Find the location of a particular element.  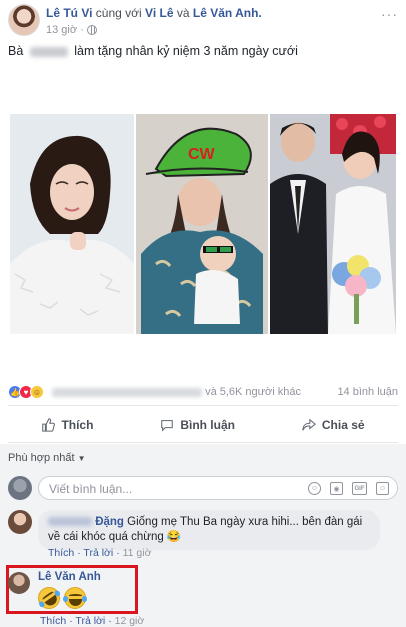

photo-mother-baby: CW is located at coordinates (202, 224).